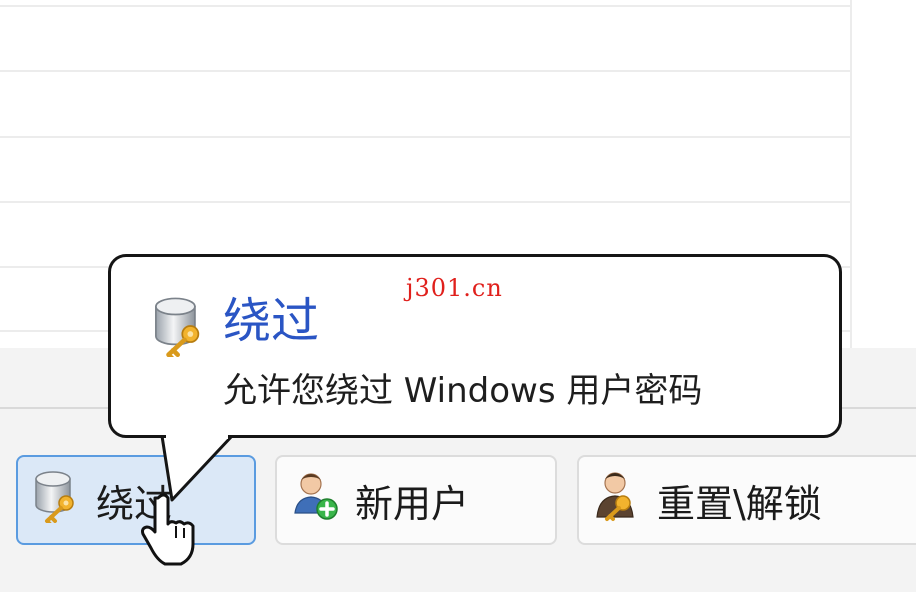 Image resolution: width=916 pixels, height=592 pixels. I want to click on bypass-button: 绕过, so click(136, 500).